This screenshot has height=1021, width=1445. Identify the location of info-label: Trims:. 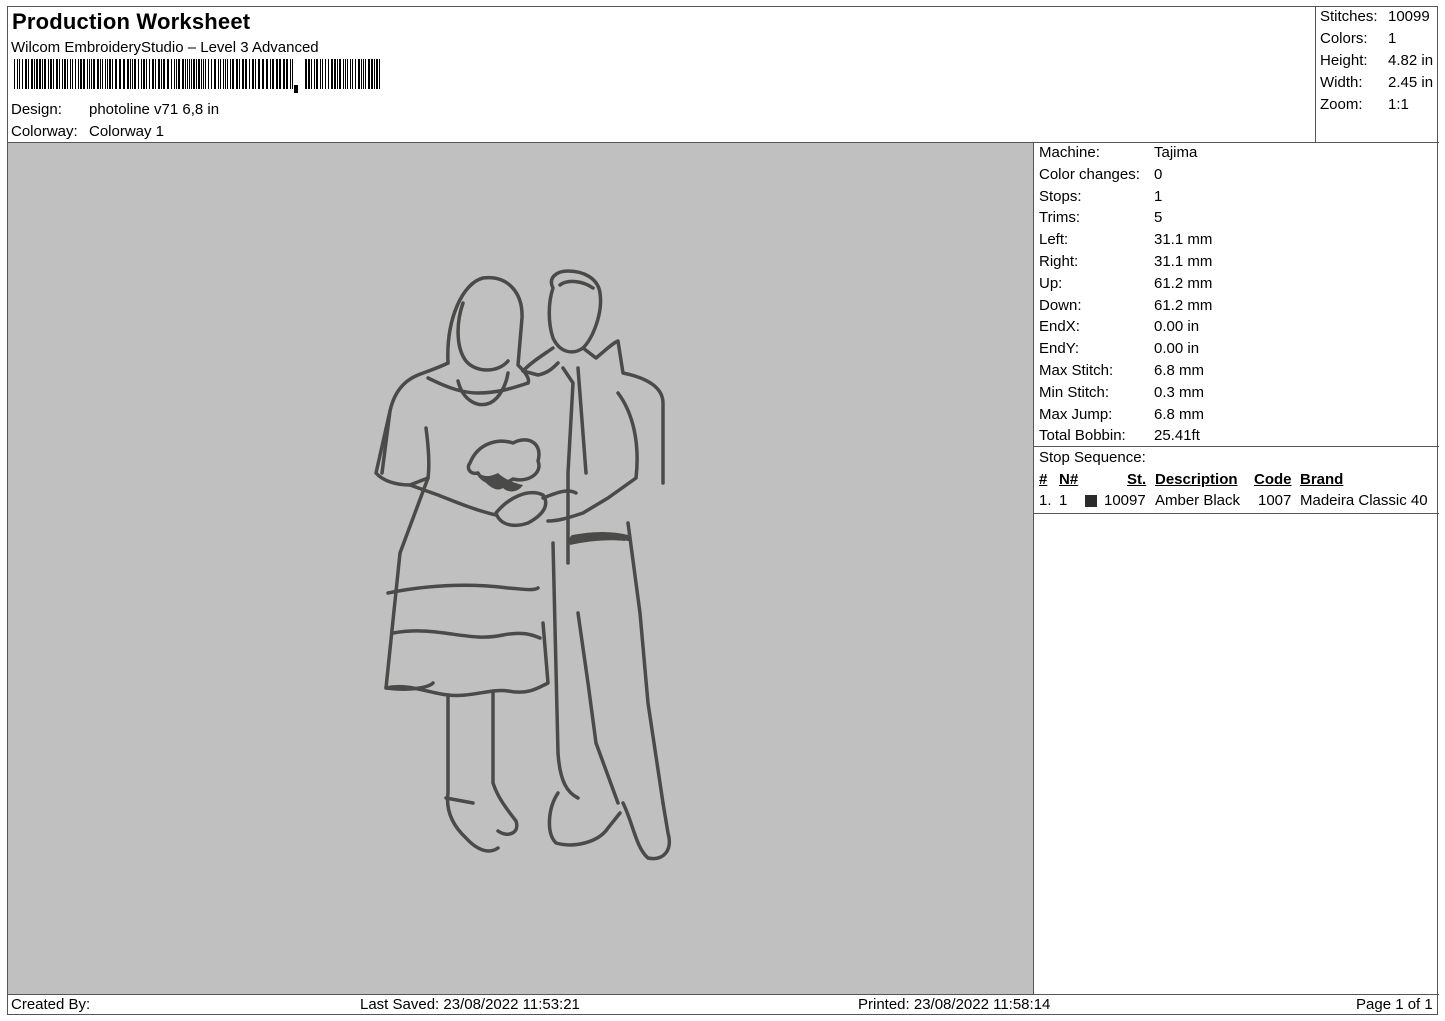
(1060, 218).